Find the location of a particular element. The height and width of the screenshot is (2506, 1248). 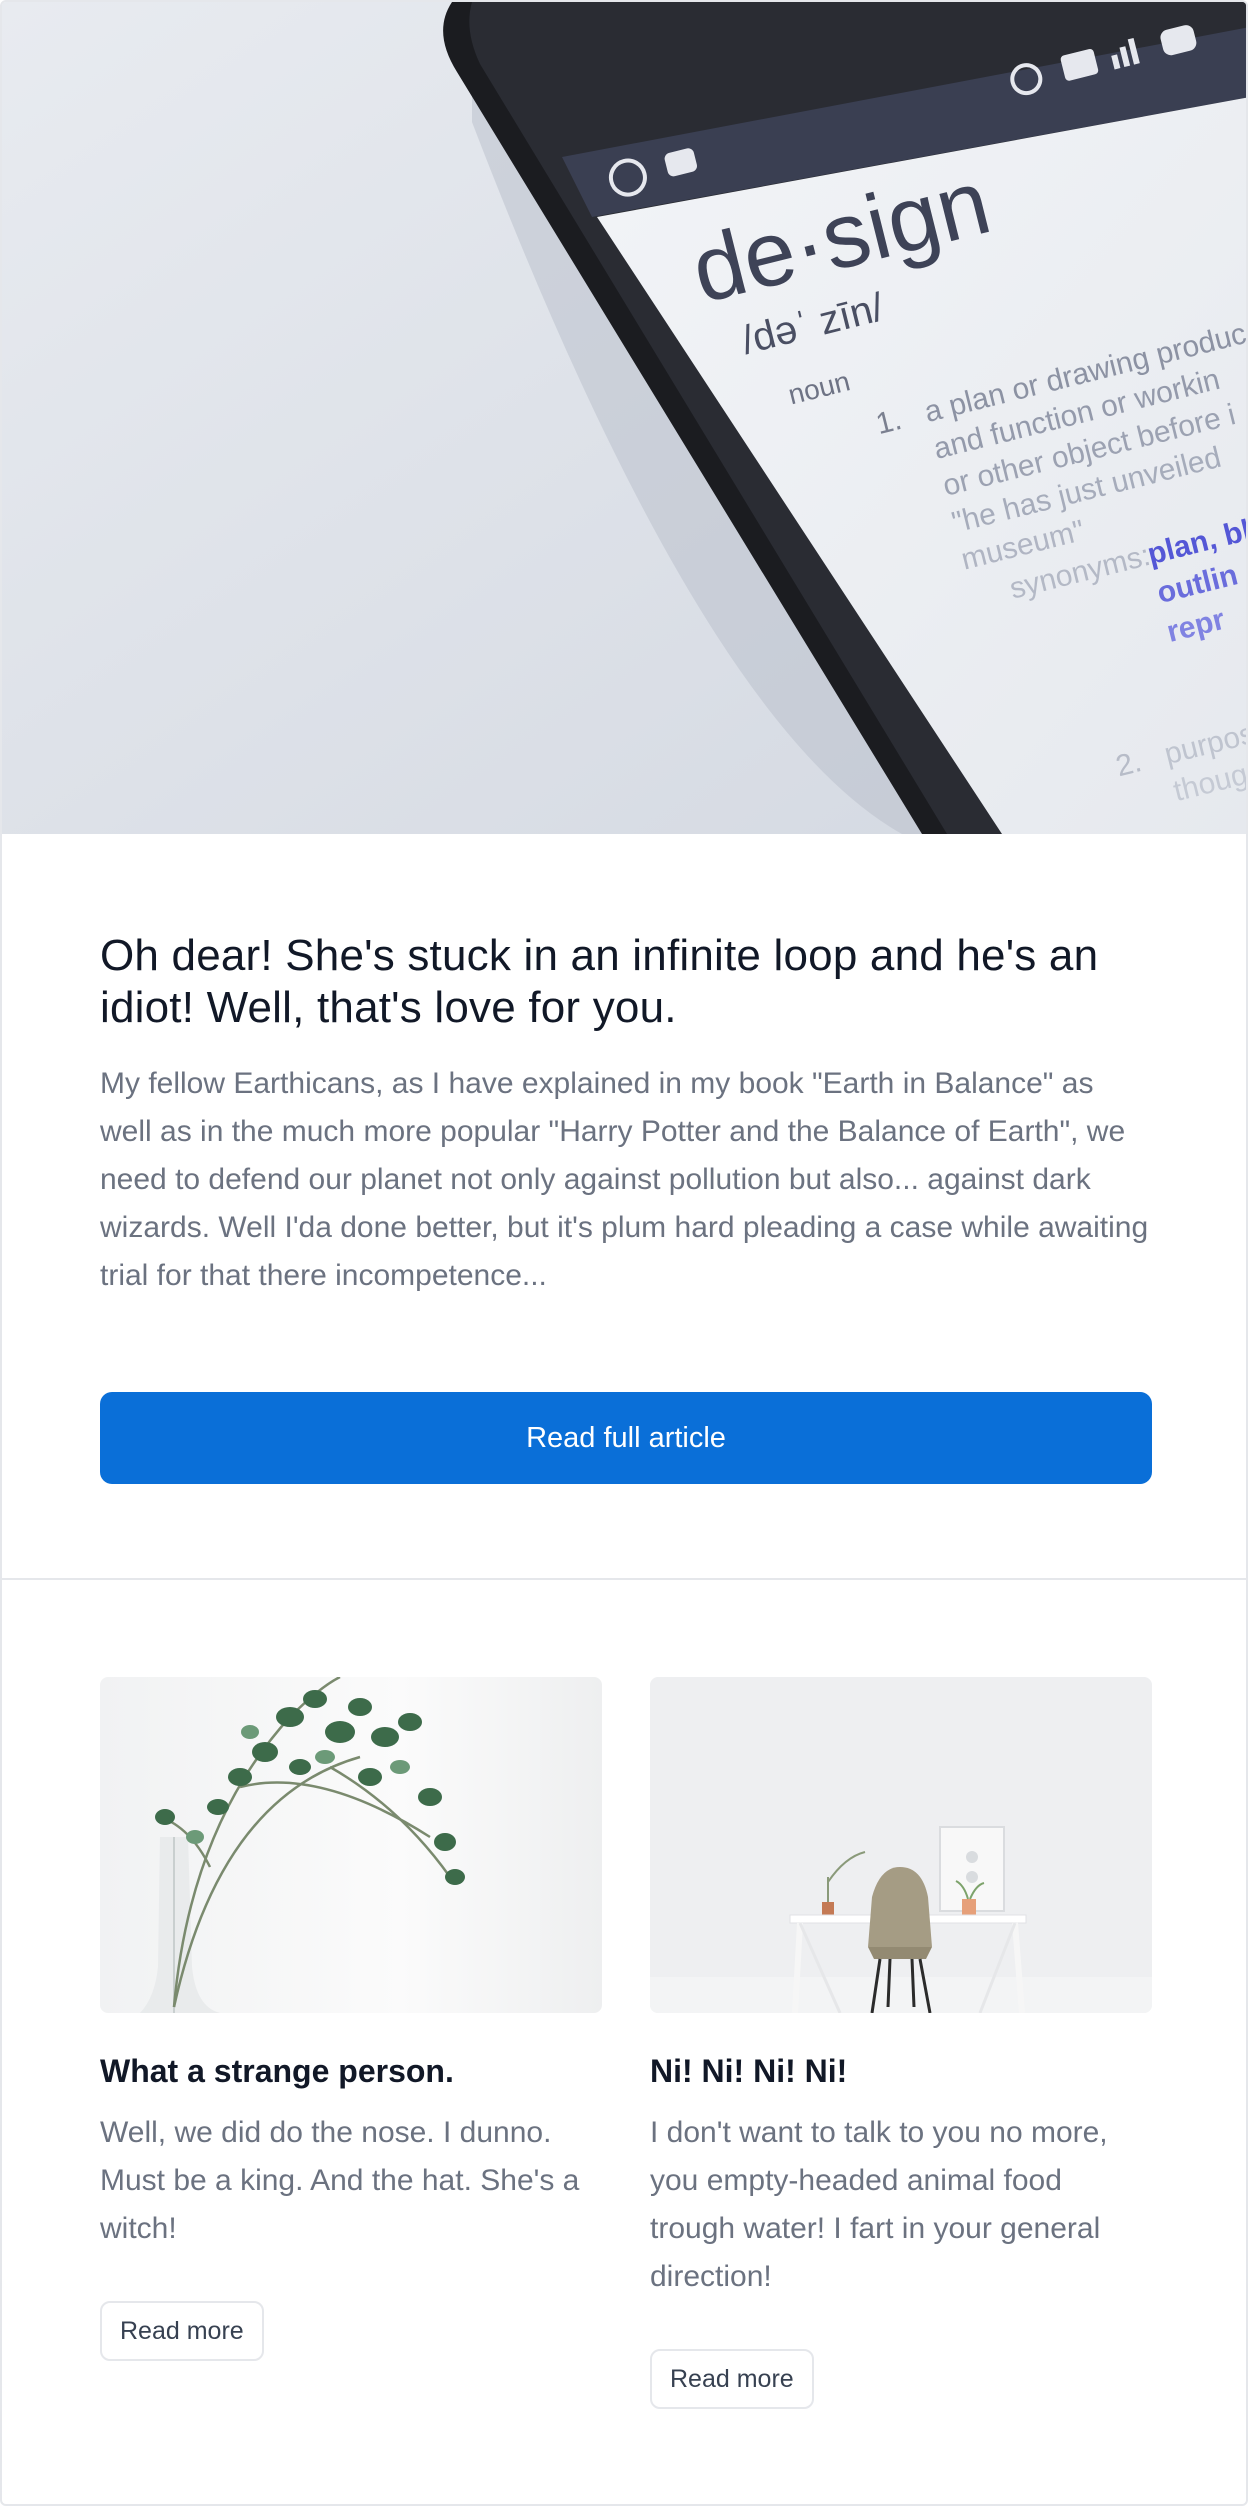

article-image-desk is located at coordinates (901, 1845).